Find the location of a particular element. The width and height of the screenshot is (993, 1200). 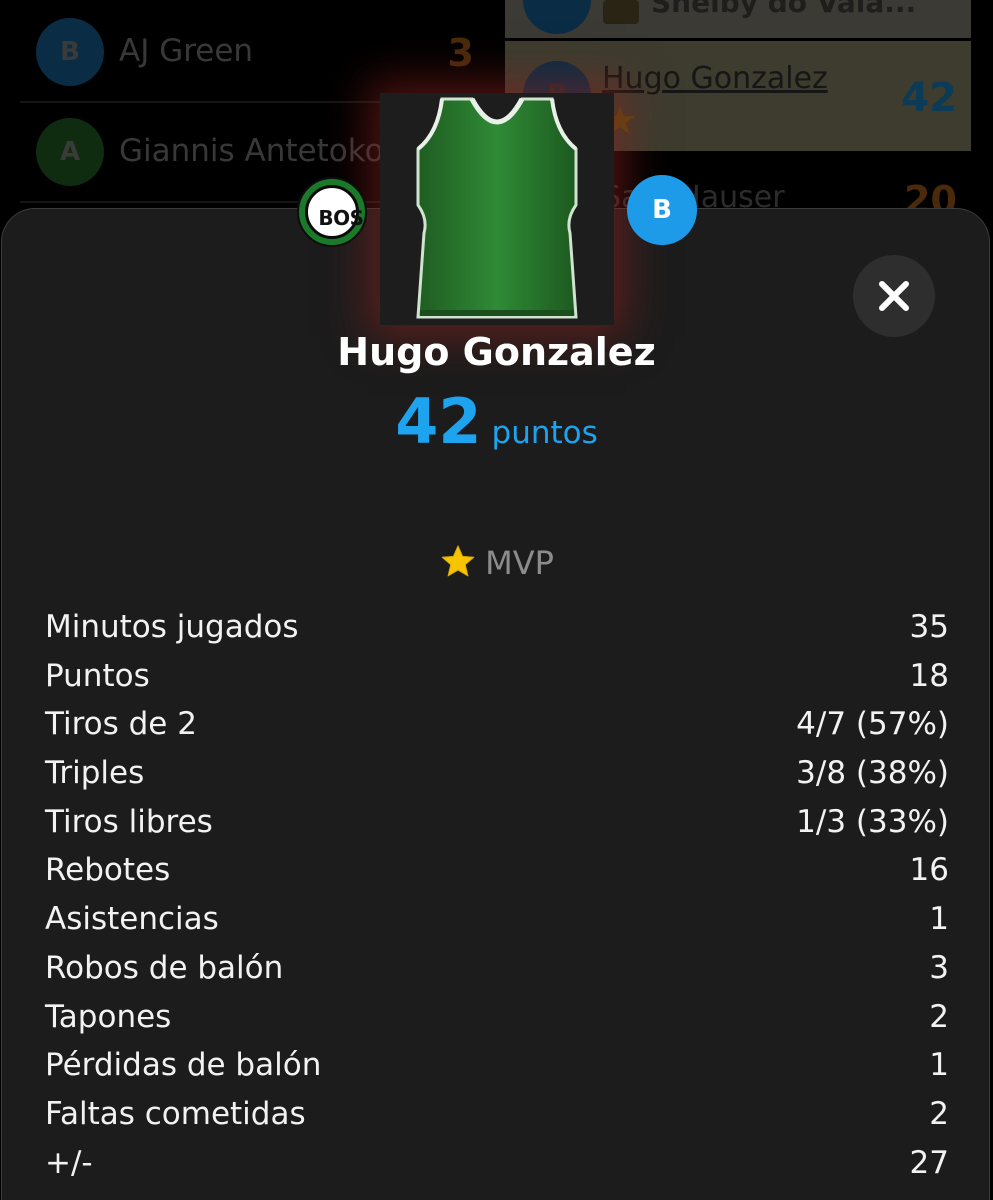

stat-row: Rebotes 16 is located at coordinates (497, 870).